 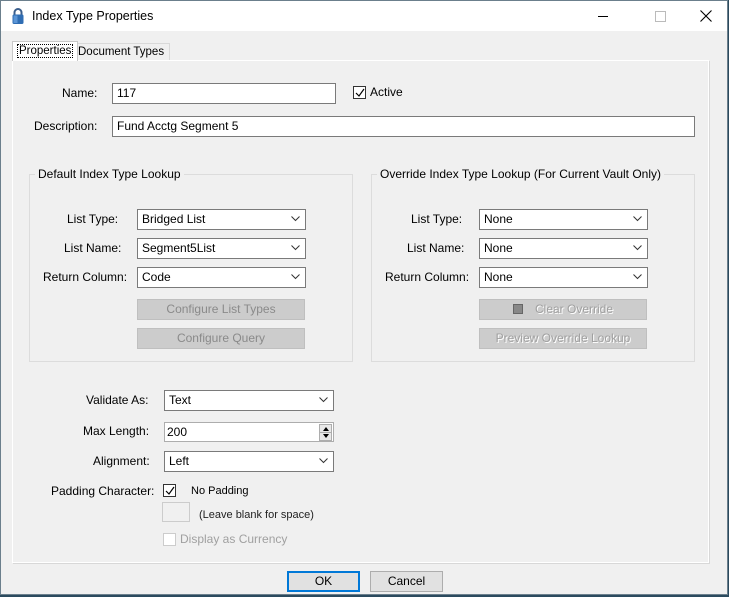 I want to click on window-title: Index Type Properties, so click(x=93, y=16).